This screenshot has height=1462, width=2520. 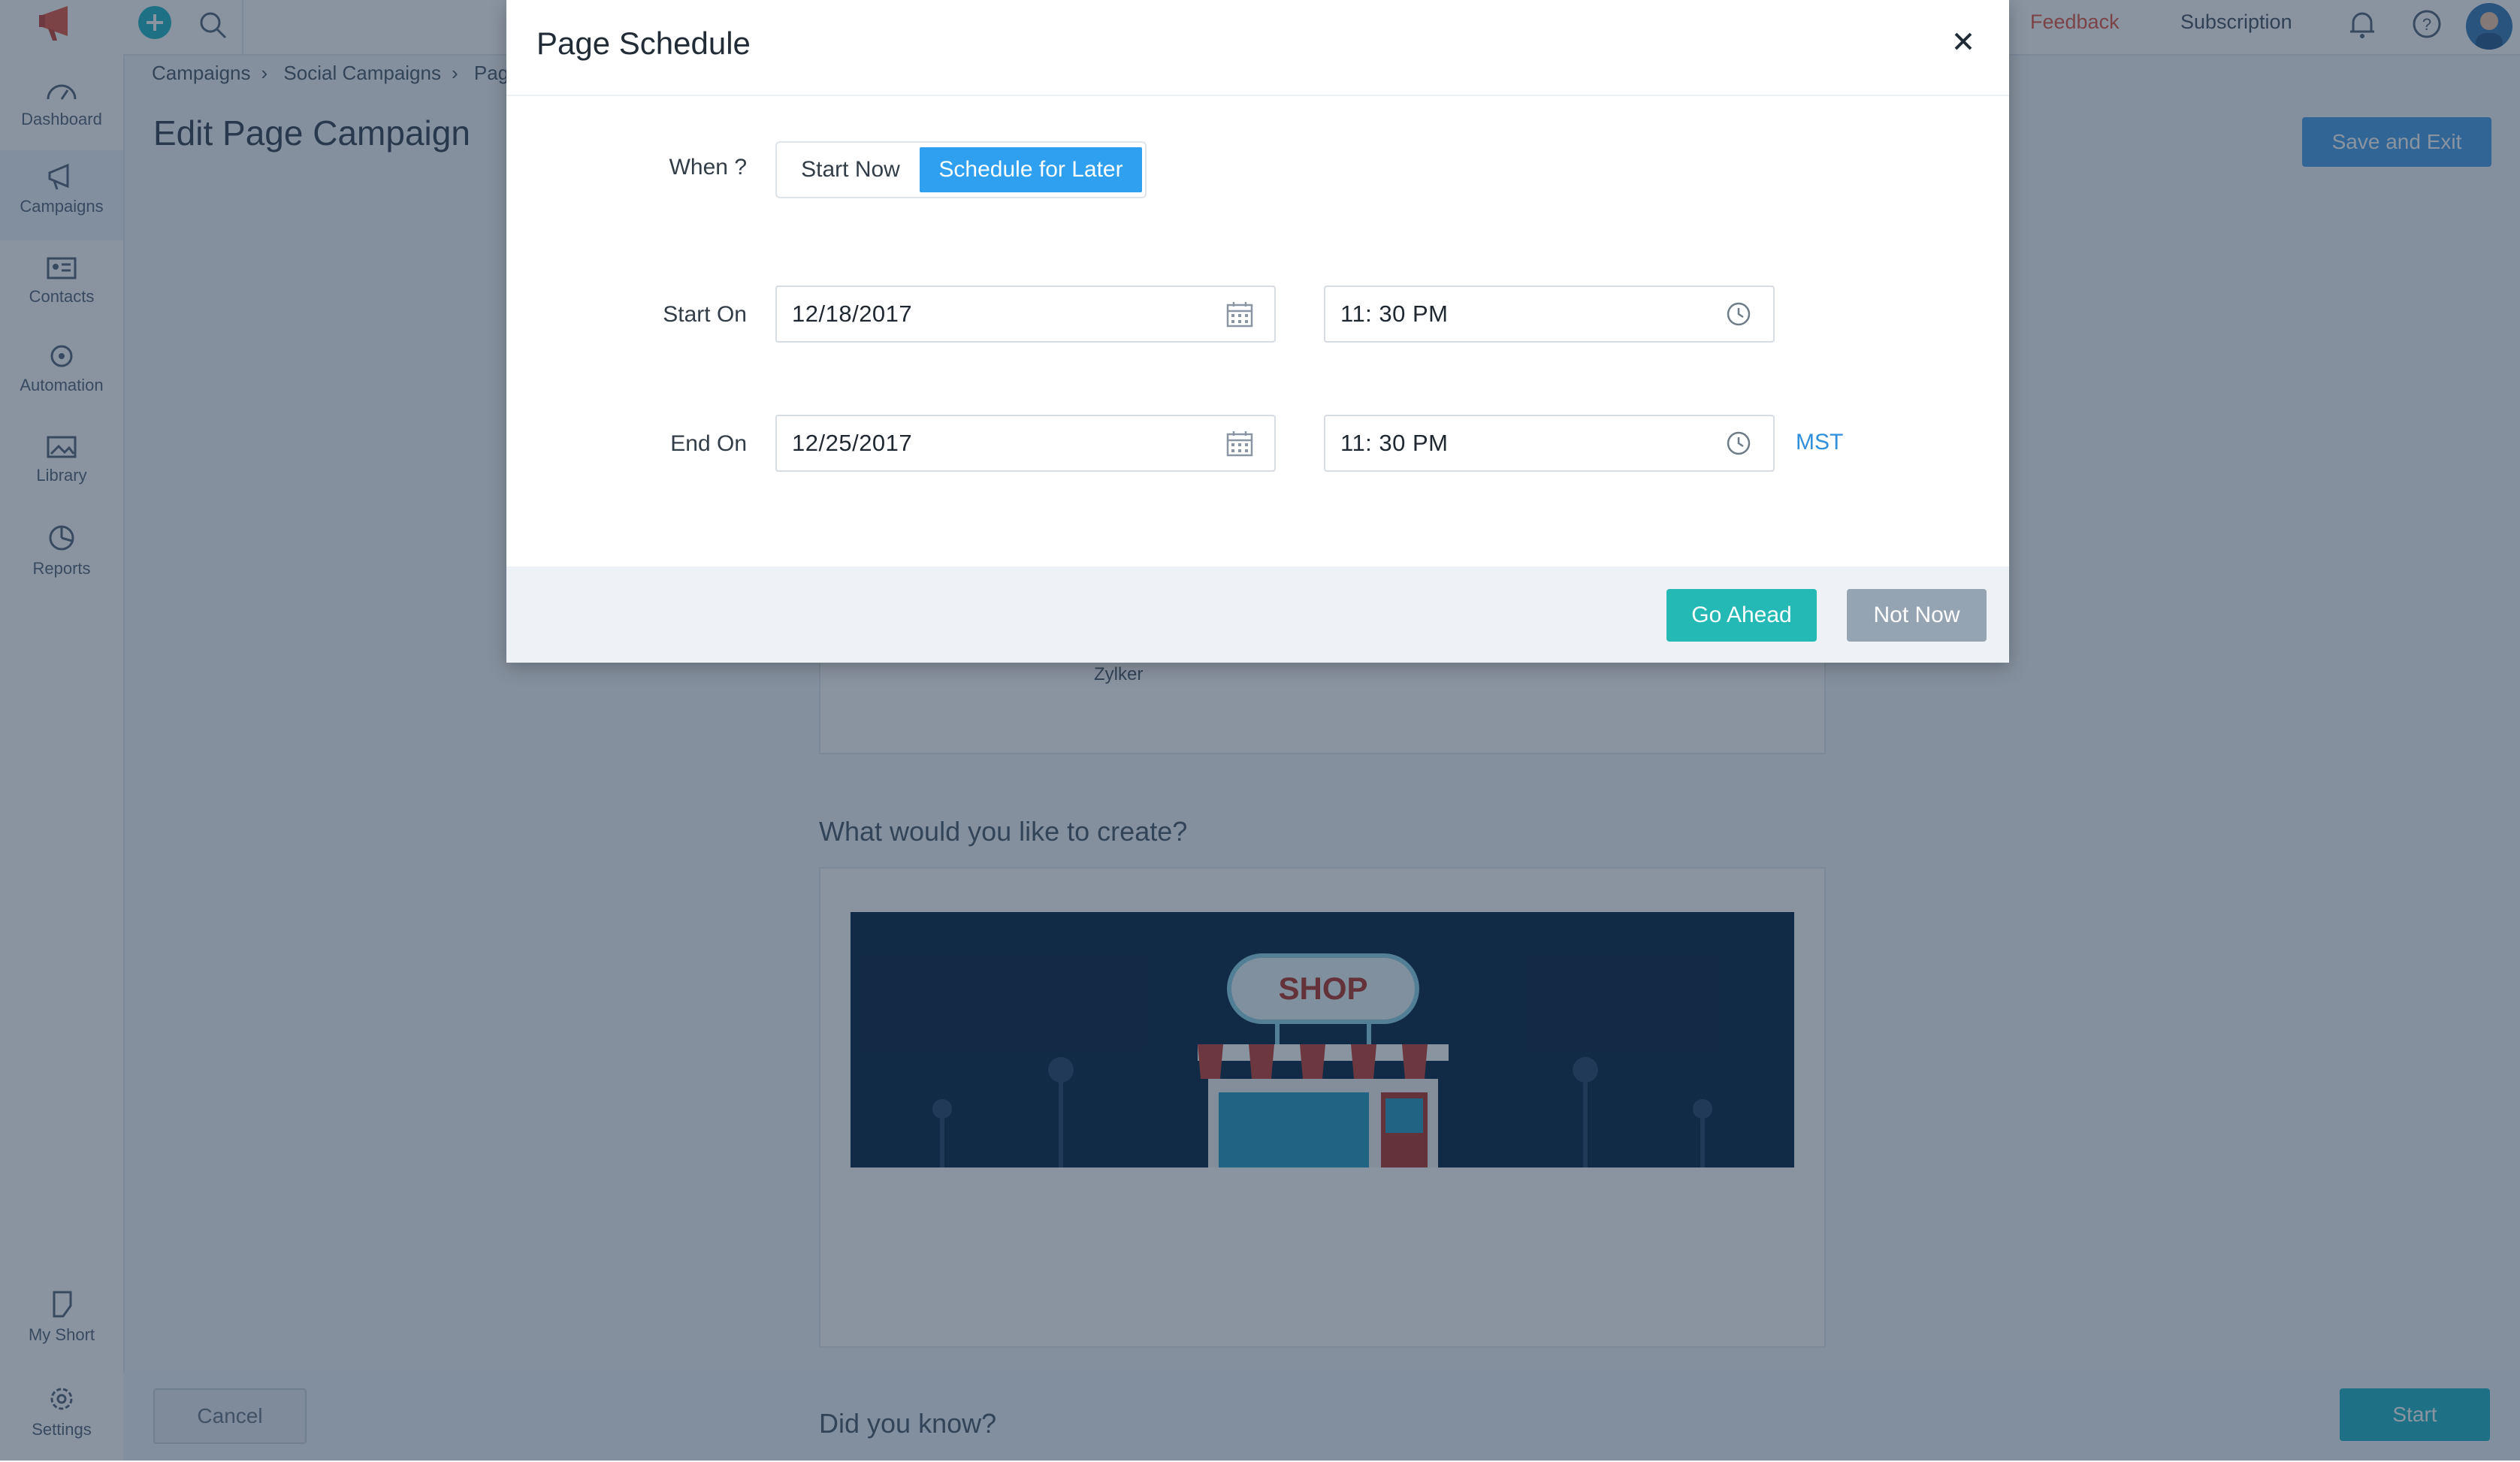 I want to click on start-date-field: 12/18/2017, so click(x=1025, y=314).